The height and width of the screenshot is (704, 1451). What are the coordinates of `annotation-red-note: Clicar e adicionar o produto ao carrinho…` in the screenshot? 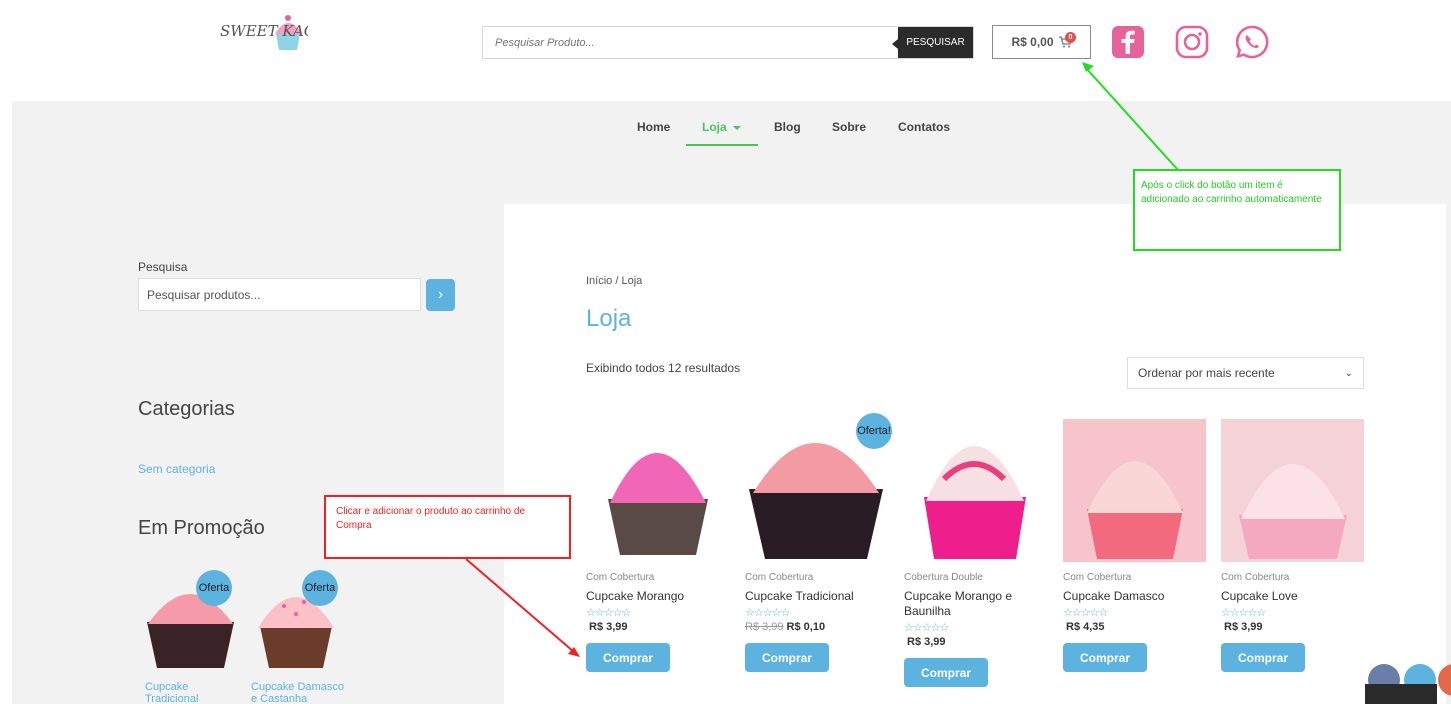 It's located at (447, 527).